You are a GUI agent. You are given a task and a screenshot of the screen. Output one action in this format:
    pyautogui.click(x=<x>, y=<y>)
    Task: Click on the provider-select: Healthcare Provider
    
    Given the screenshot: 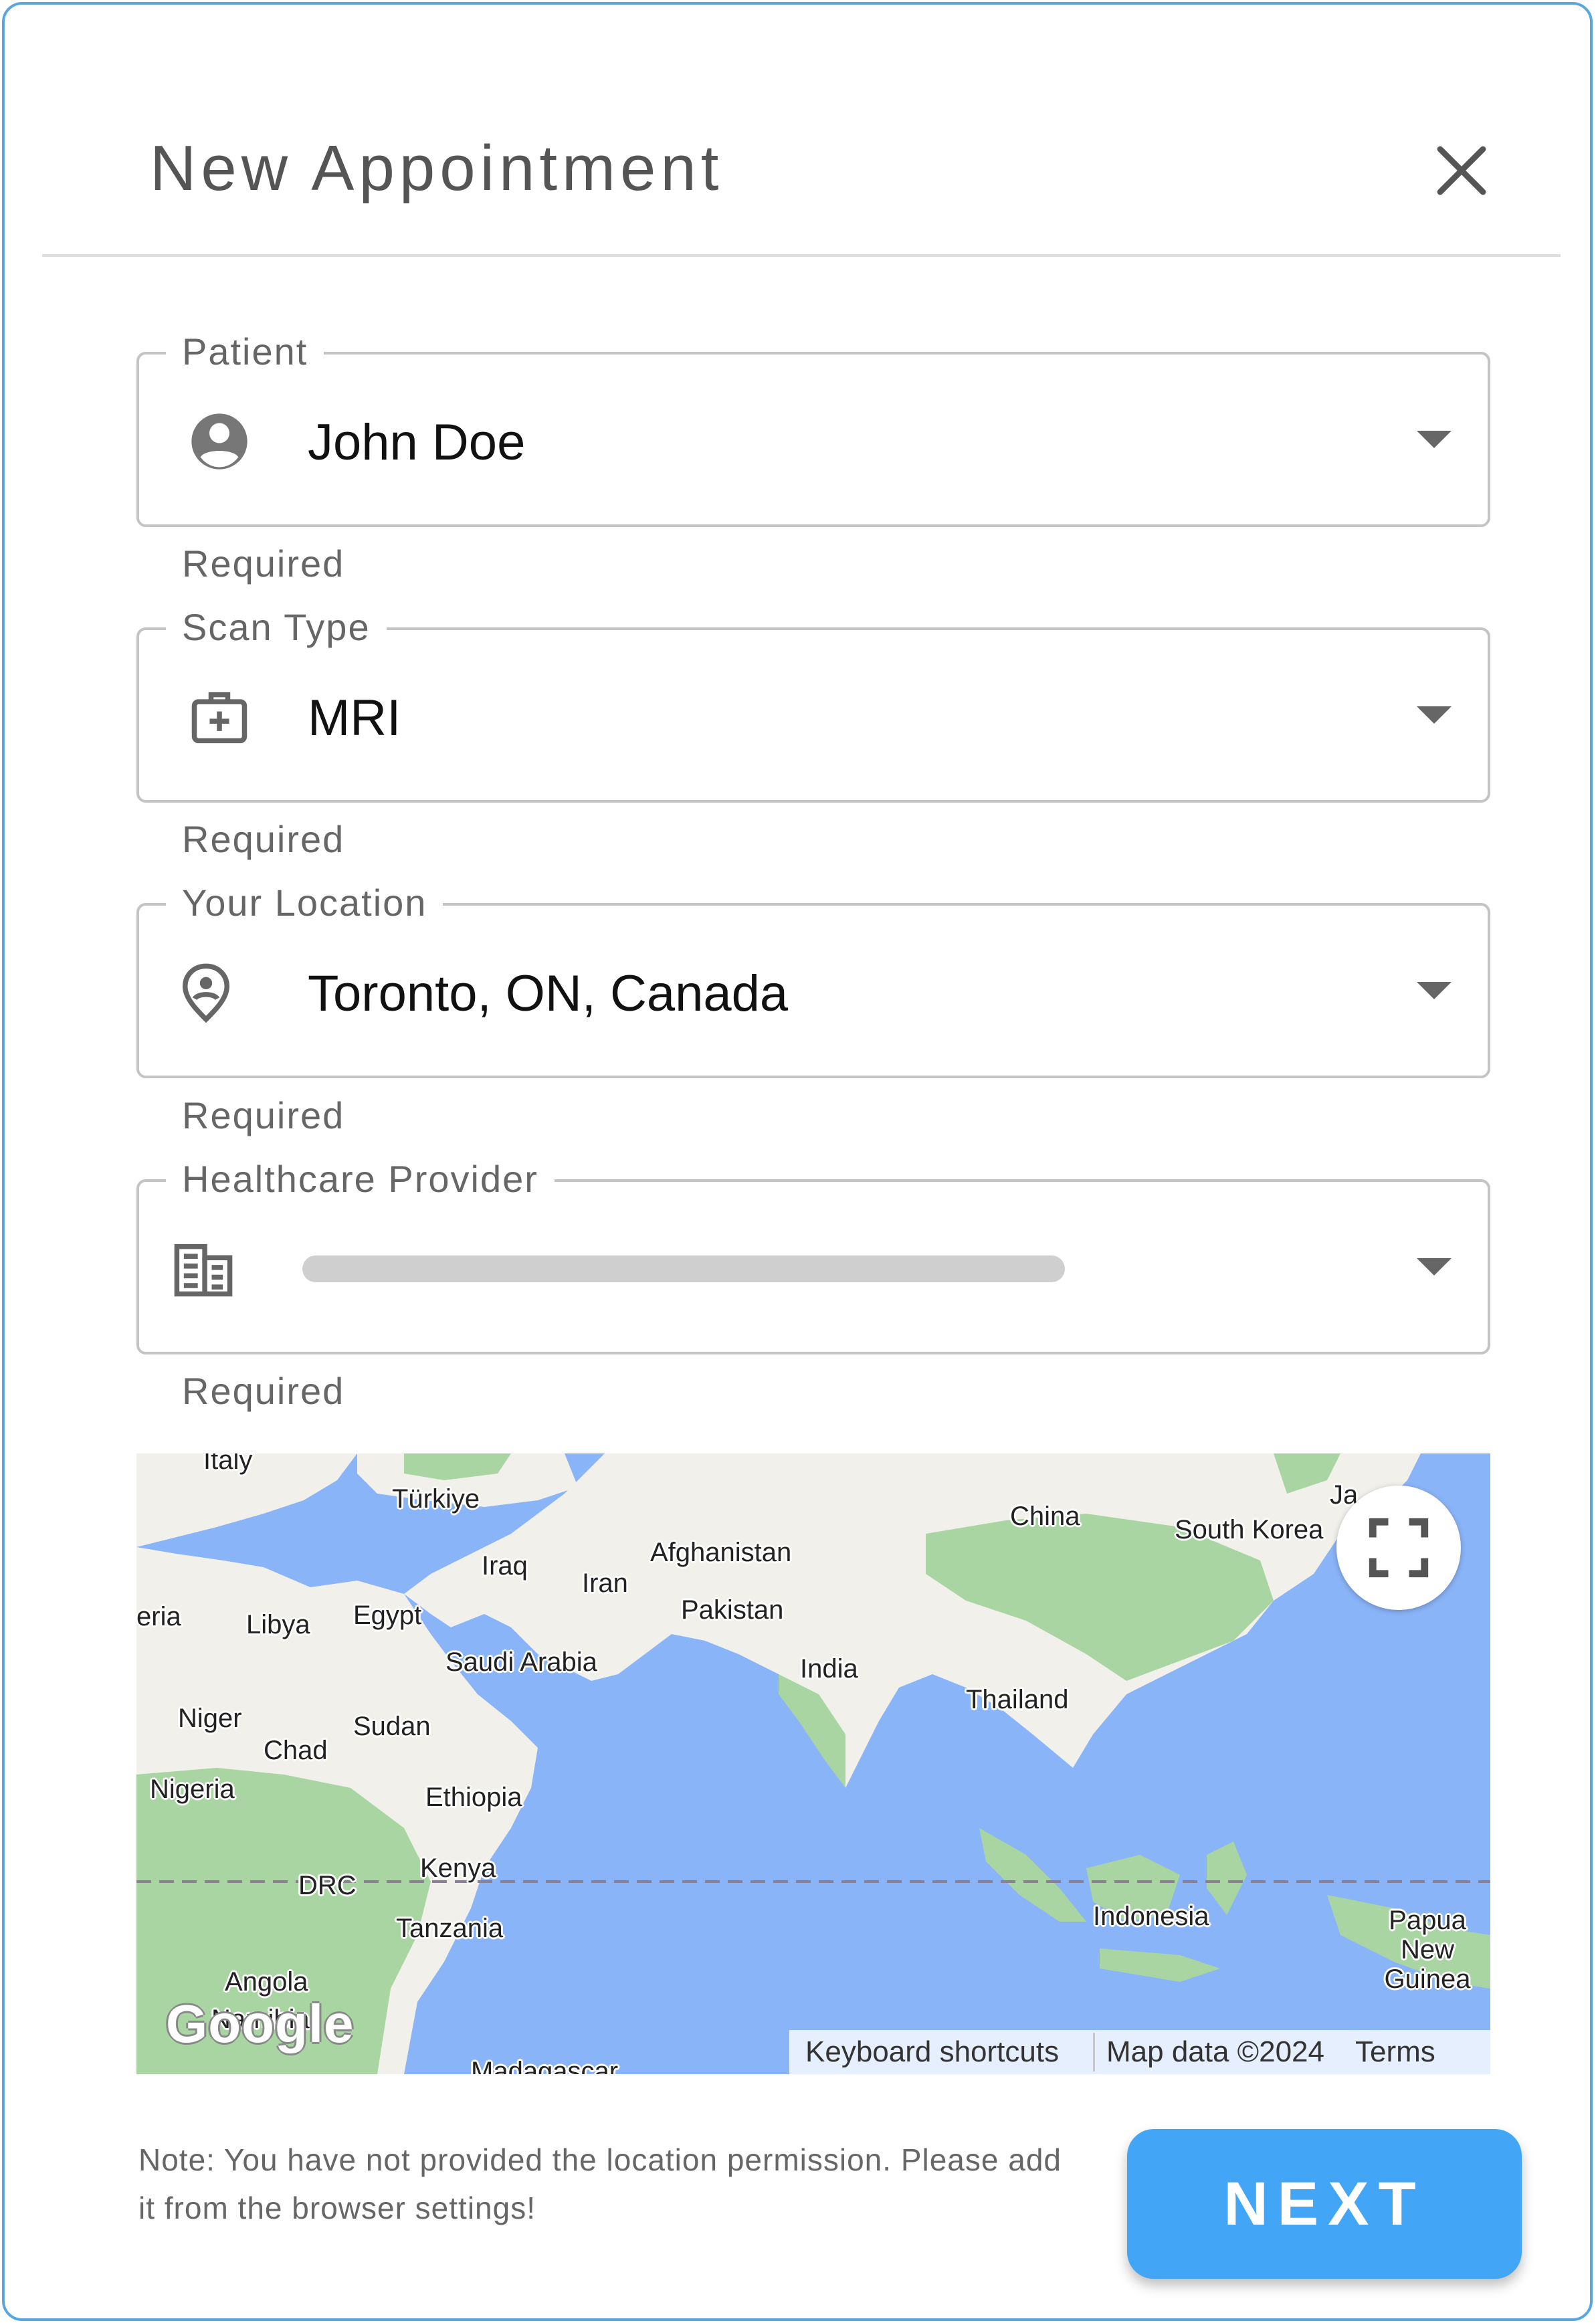 What is the action you would take?
    pyautogui.click(x=813, y=1253)
    